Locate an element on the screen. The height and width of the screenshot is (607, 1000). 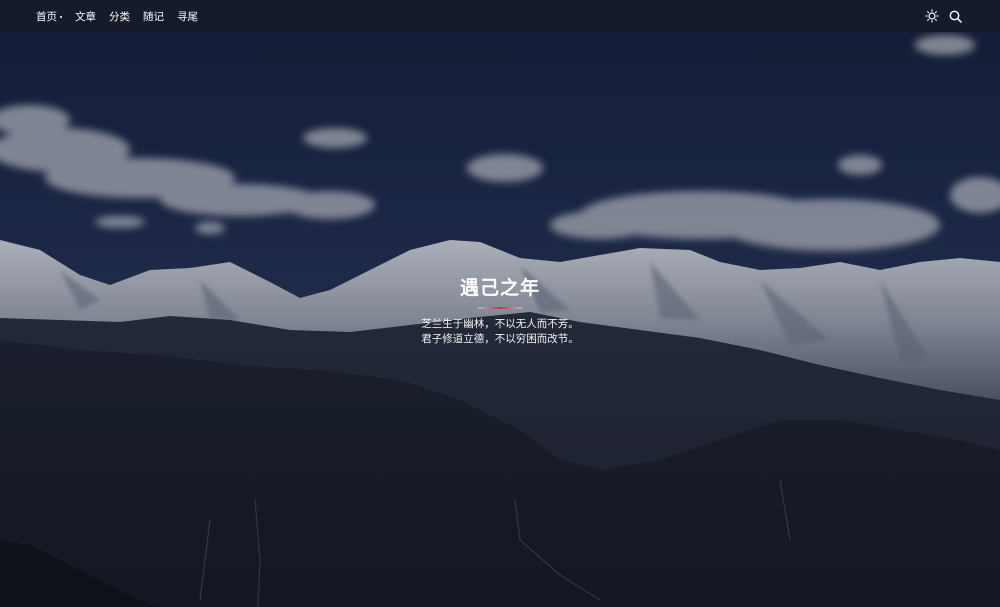
hero-motto-line-1: 芝兰生于幽林，不以无人而不芳。 is located at coordinates (500, 324).